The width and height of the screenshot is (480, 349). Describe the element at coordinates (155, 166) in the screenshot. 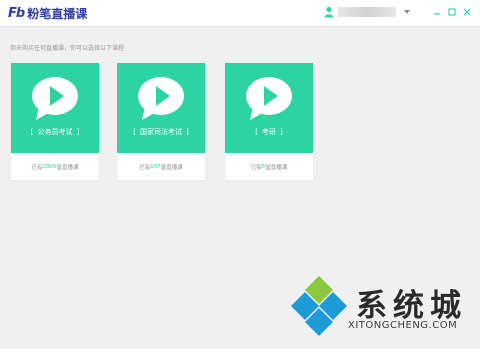

I see `course-count-number: 107` at that location.